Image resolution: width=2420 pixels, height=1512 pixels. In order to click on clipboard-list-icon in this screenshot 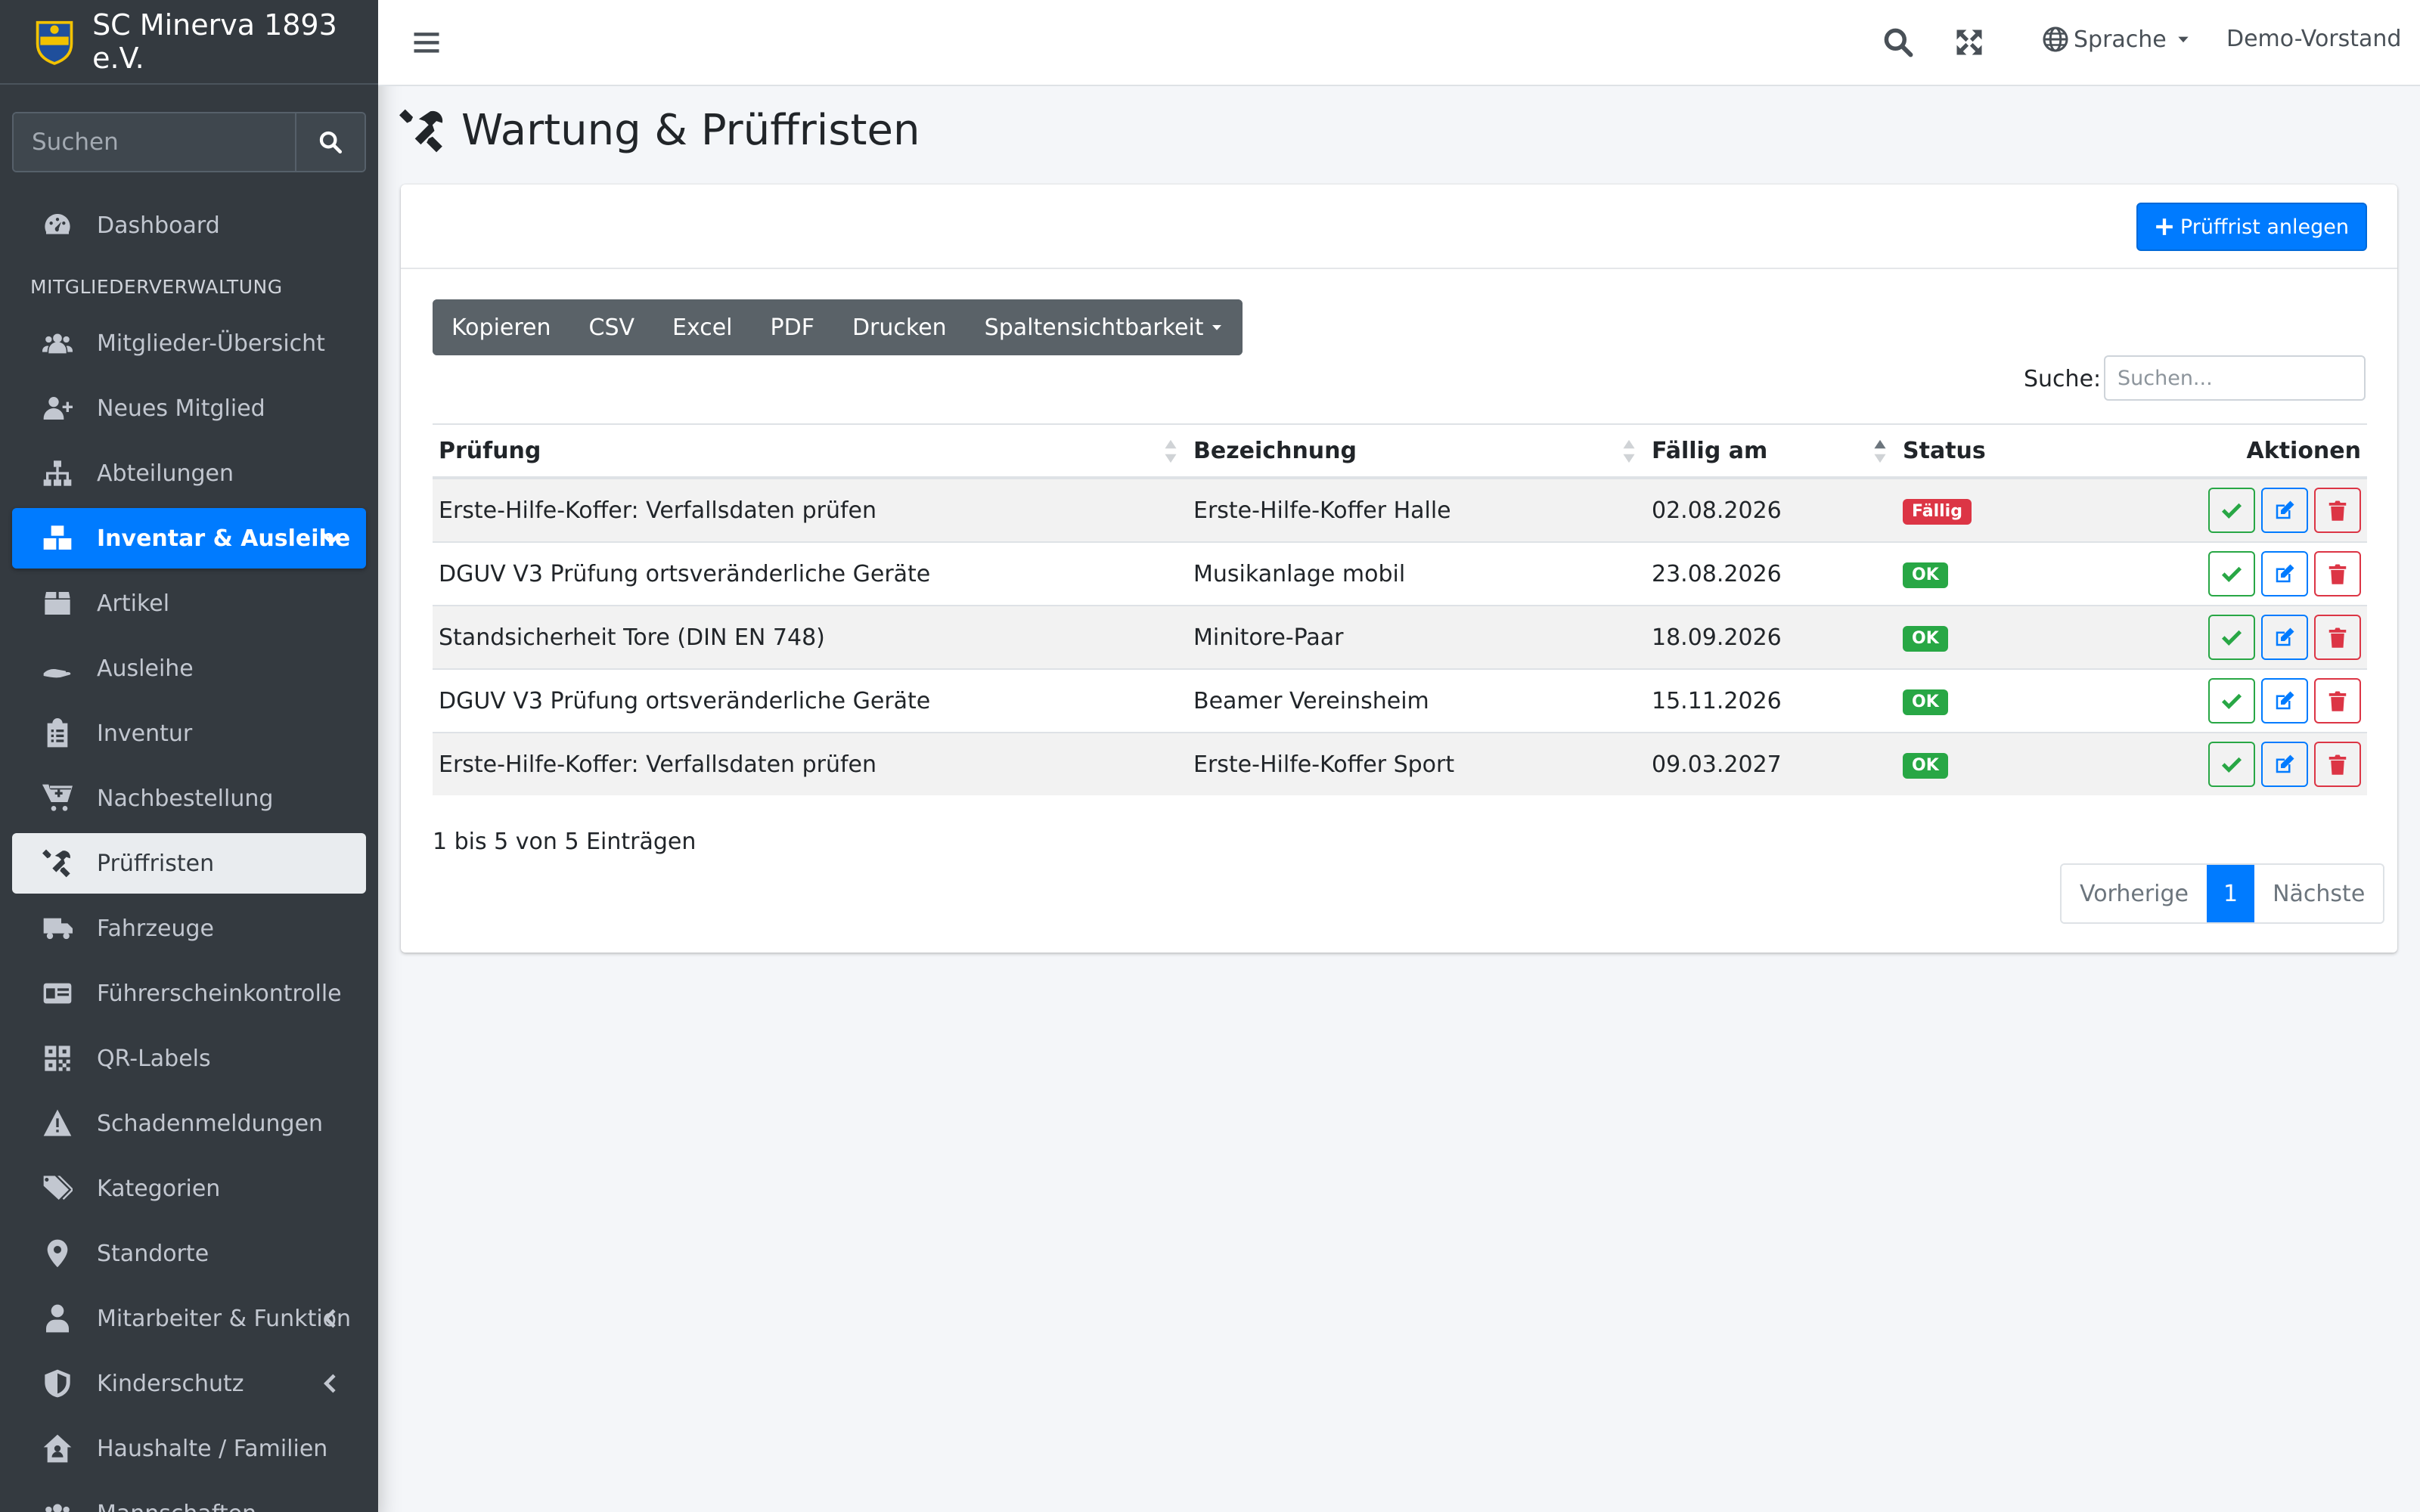, I will do `click(57, 733)`.